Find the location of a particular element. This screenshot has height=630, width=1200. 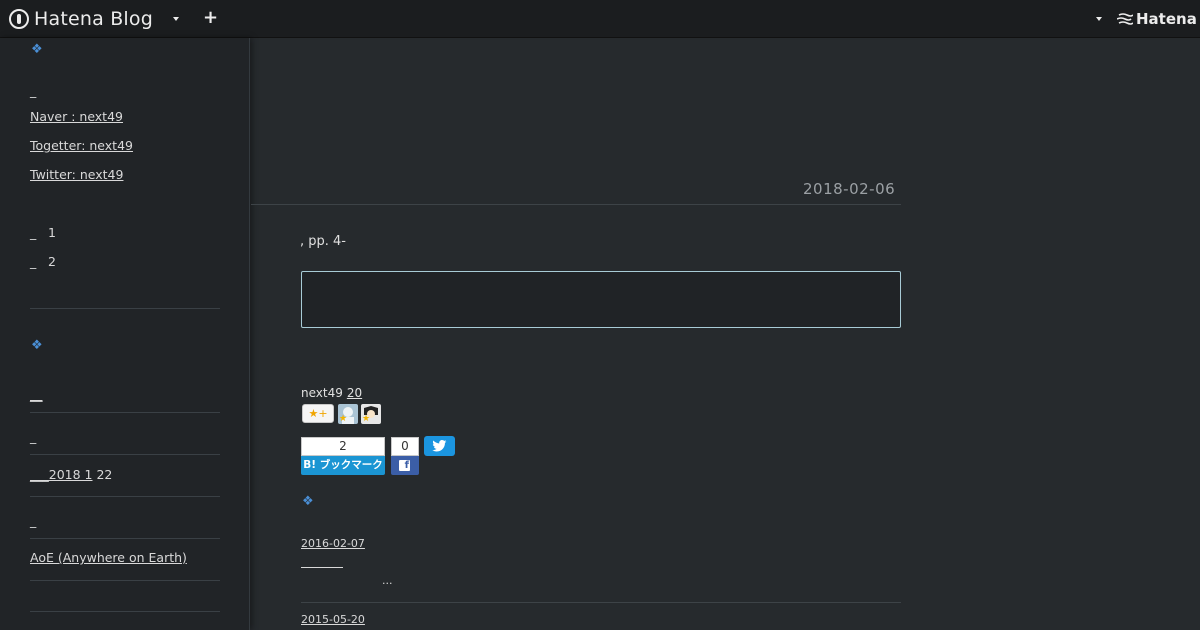

global-header: Hatena Blog + Hatena is located at coordinates (600, 19).